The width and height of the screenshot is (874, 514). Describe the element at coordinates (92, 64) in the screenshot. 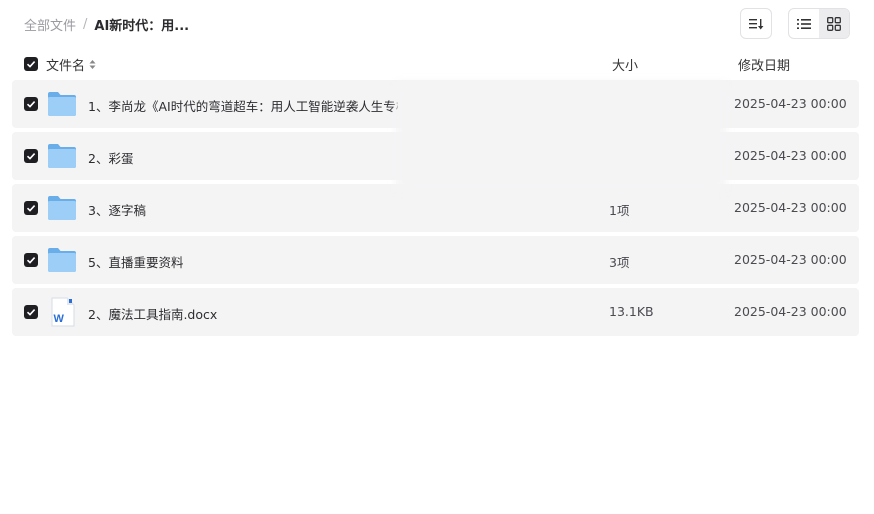

I see `sort-arrows-icon` at that location.